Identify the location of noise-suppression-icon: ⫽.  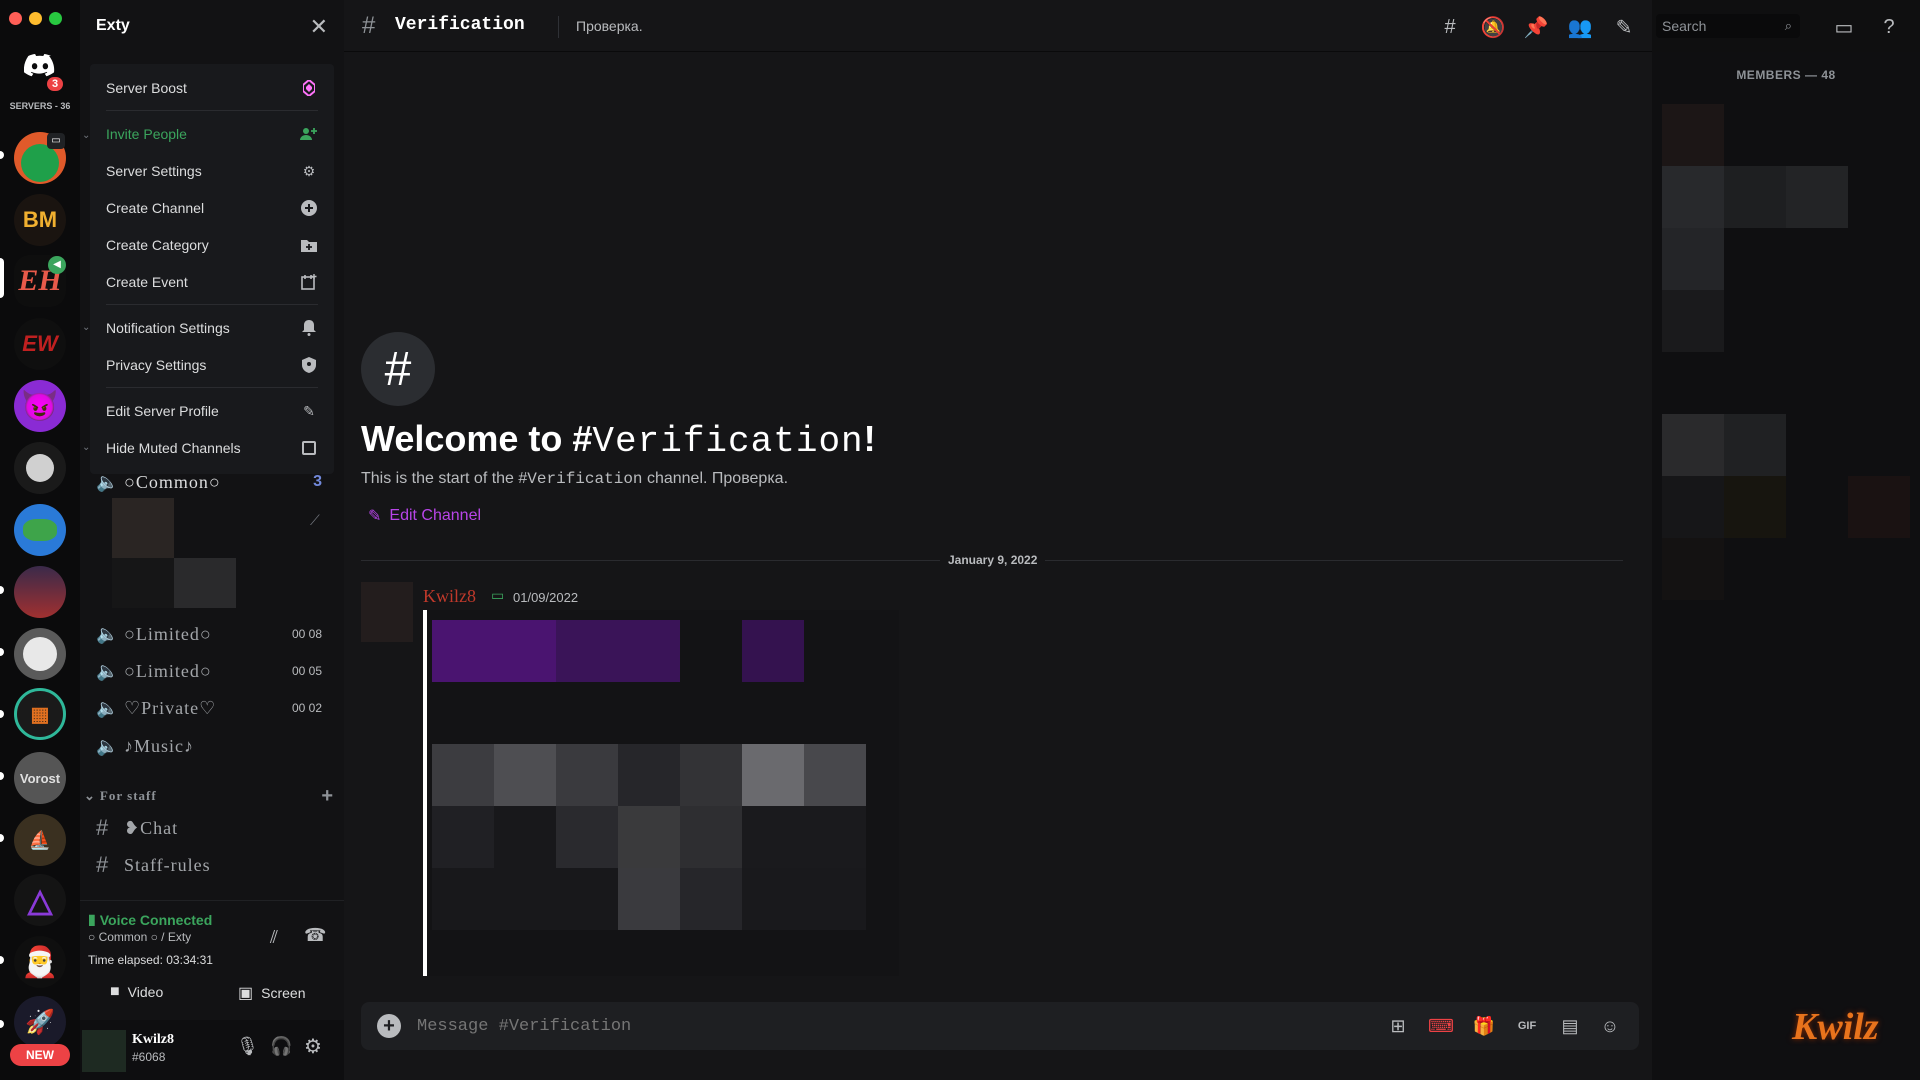
(274, 937).